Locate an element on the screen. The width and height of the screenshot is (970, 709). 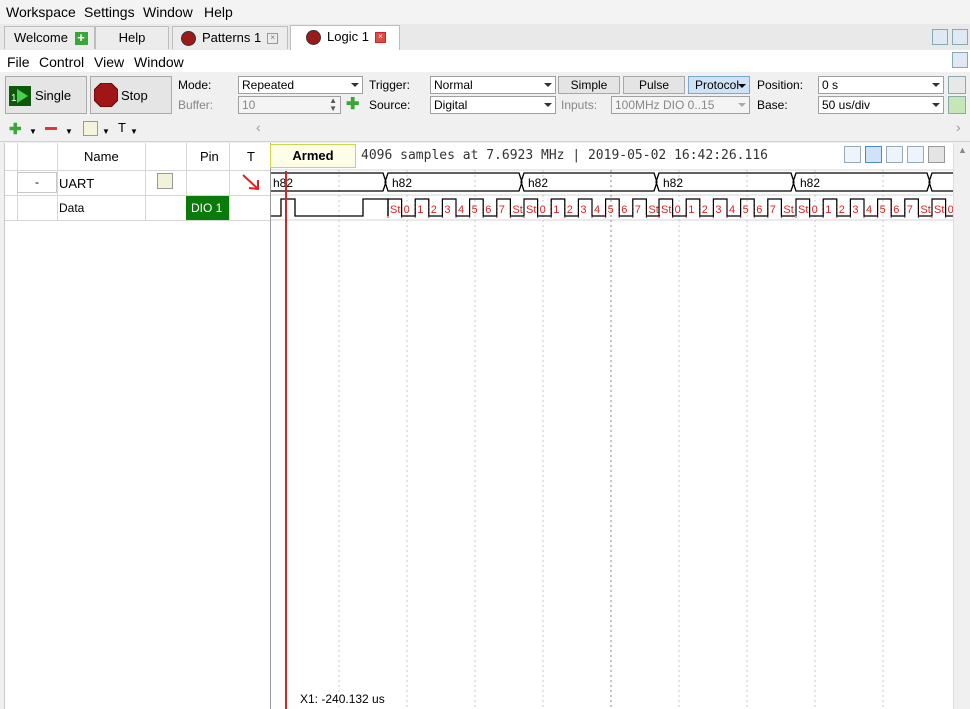
tab-patterns: Patterns 1 × is located at coordinates (230, 37).